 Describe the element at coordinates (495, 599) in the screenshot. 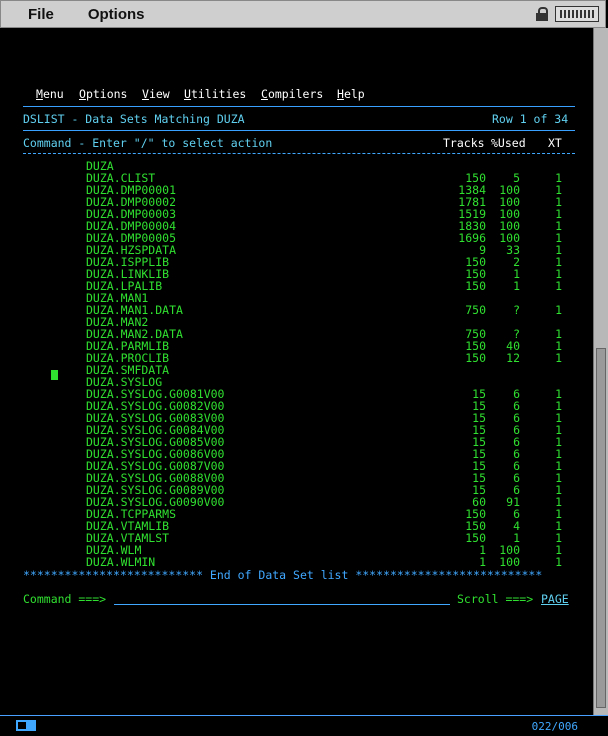

I see `scroll-label: Scroll ===>` at that location.